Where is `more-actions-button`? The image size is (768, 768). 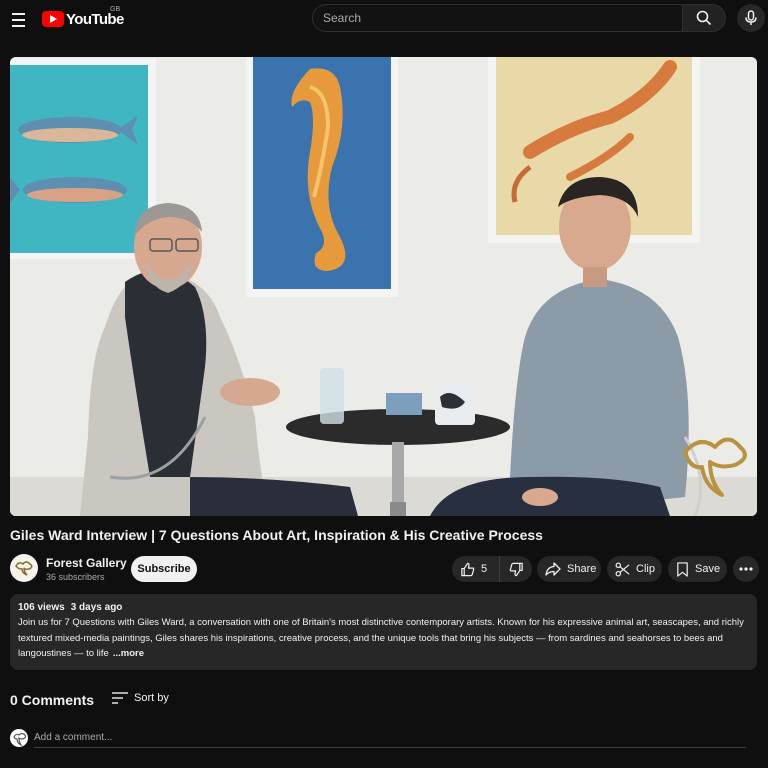
more-actions-button is located at coordinates (746, 569).